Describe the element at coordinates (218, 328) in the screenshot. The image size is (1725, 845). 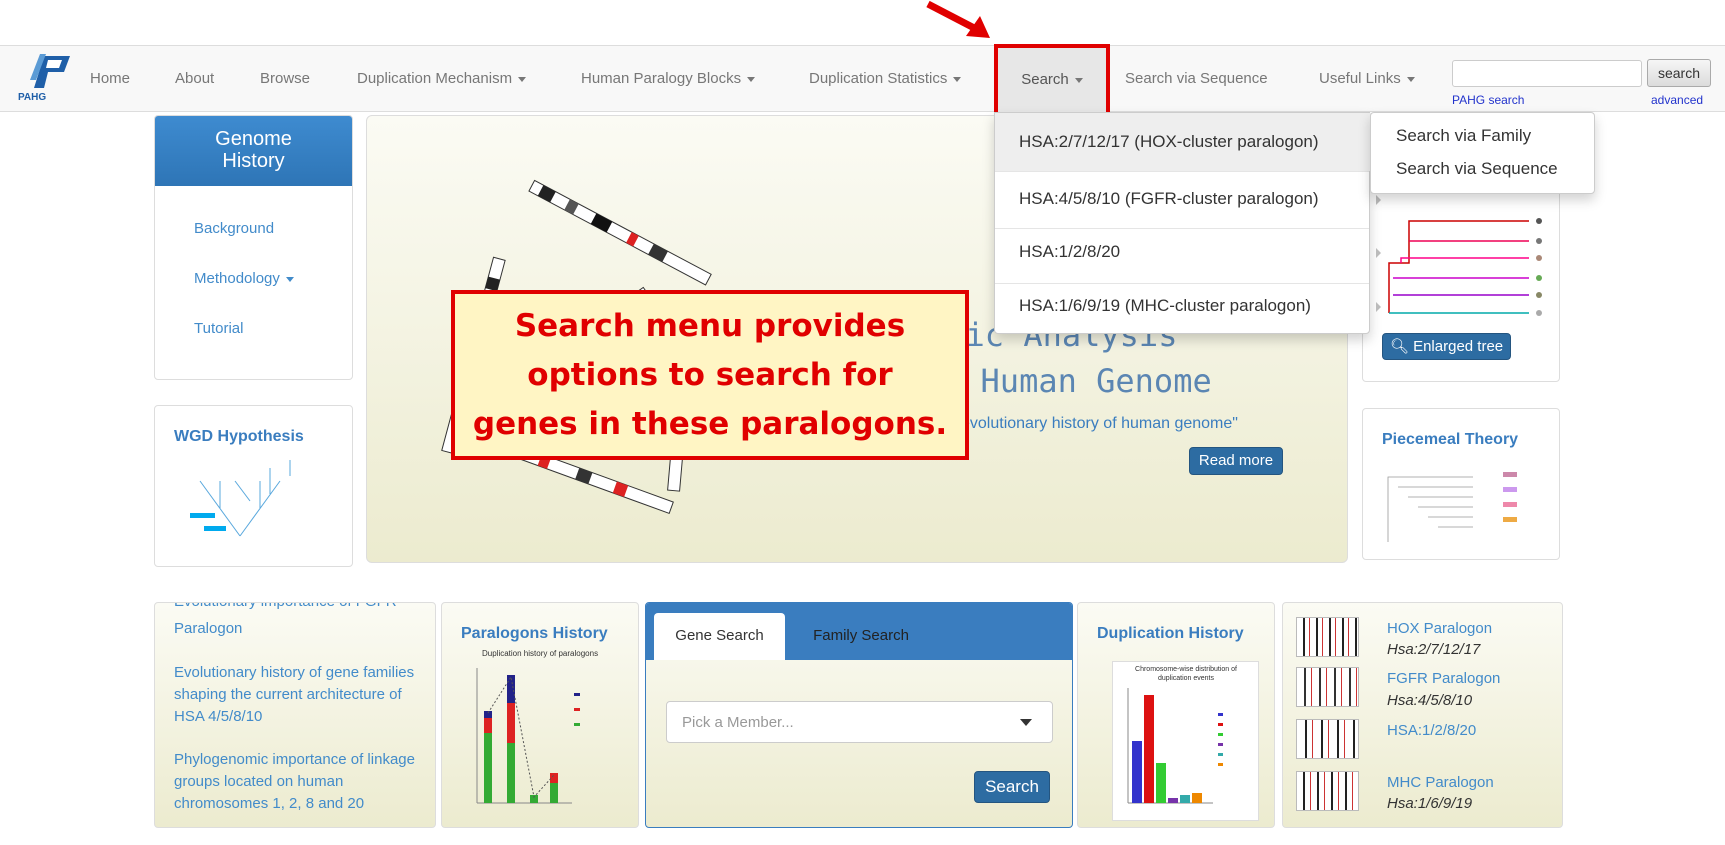
I see `sidebar-link-tutorial: Tutorial` at that location.